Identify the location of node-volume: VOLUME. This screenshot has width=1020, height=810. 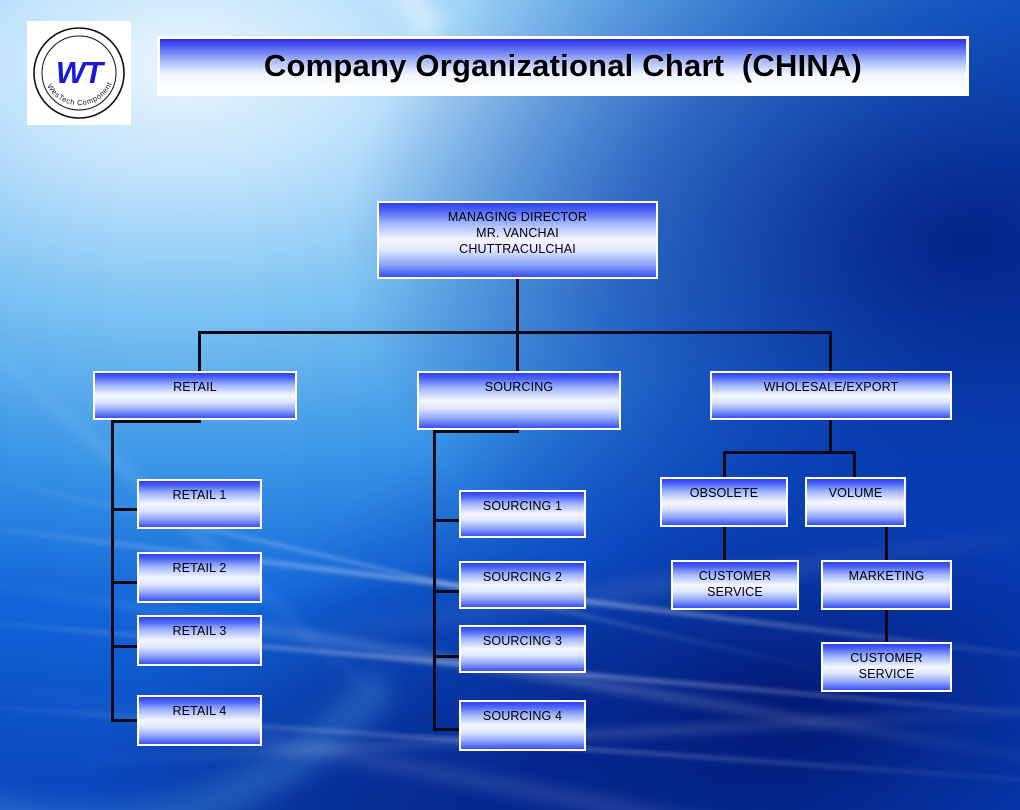
(855, 502).